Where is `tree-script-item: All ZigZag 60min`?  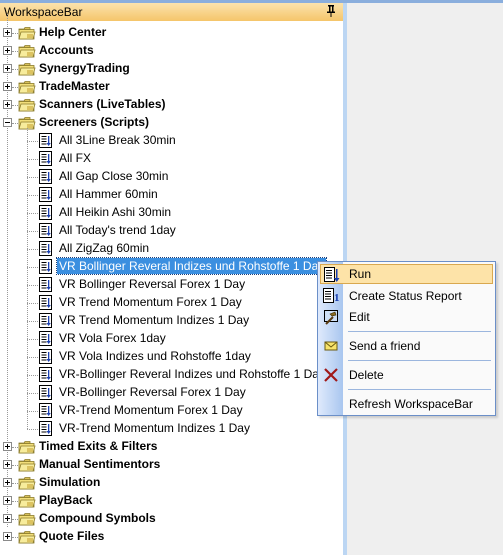
tree-script-item: All ZigZag 60min is located at coordinates (171, 249).